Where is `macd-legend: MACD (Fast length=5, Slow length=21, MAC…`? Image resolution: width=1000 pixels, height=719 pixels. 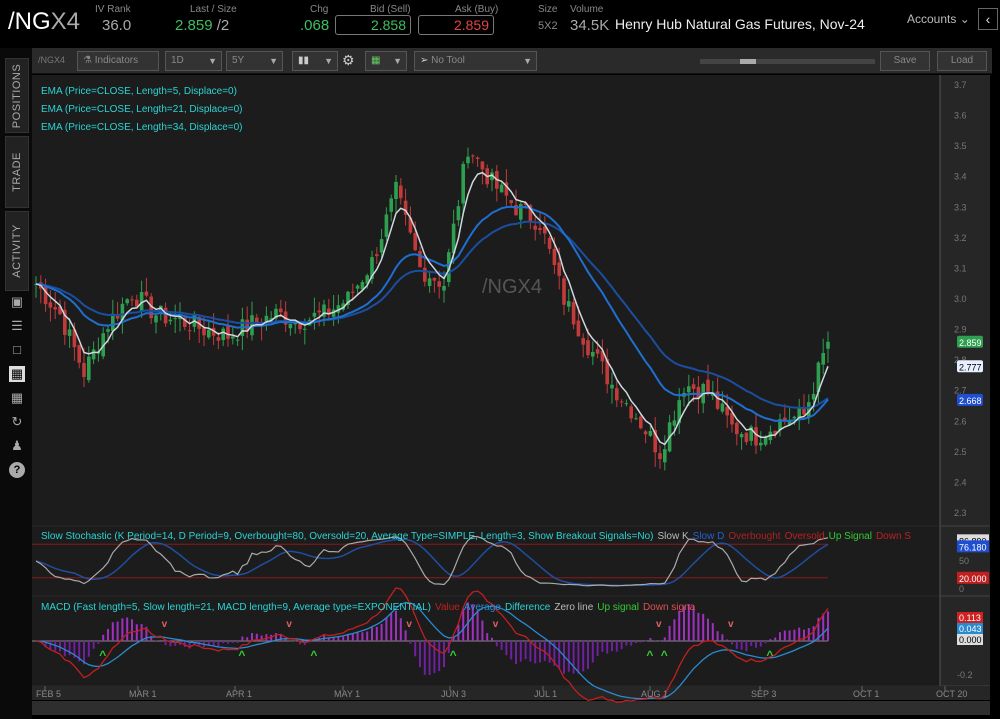
macd-legend: MACD (Fast length=5, Slow length=21, MAC… is located at coordinates (368, 607).